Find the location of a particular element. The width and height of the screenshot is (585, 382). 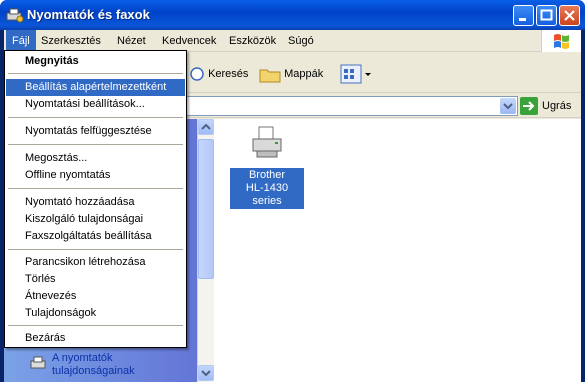

folders-button: Mappák is located at coordinates (291, 74).